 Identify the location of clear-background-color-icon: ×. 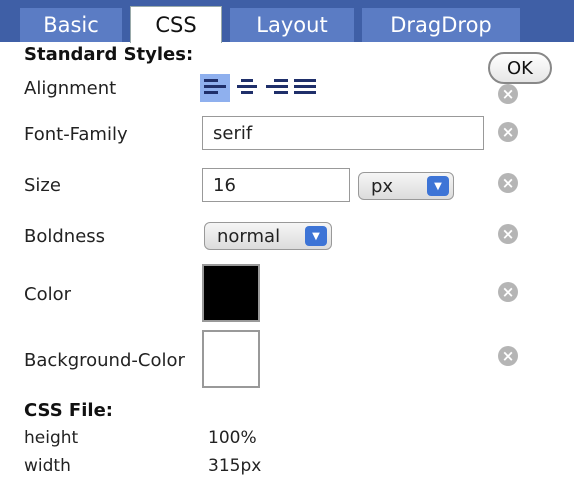
(508, 356).